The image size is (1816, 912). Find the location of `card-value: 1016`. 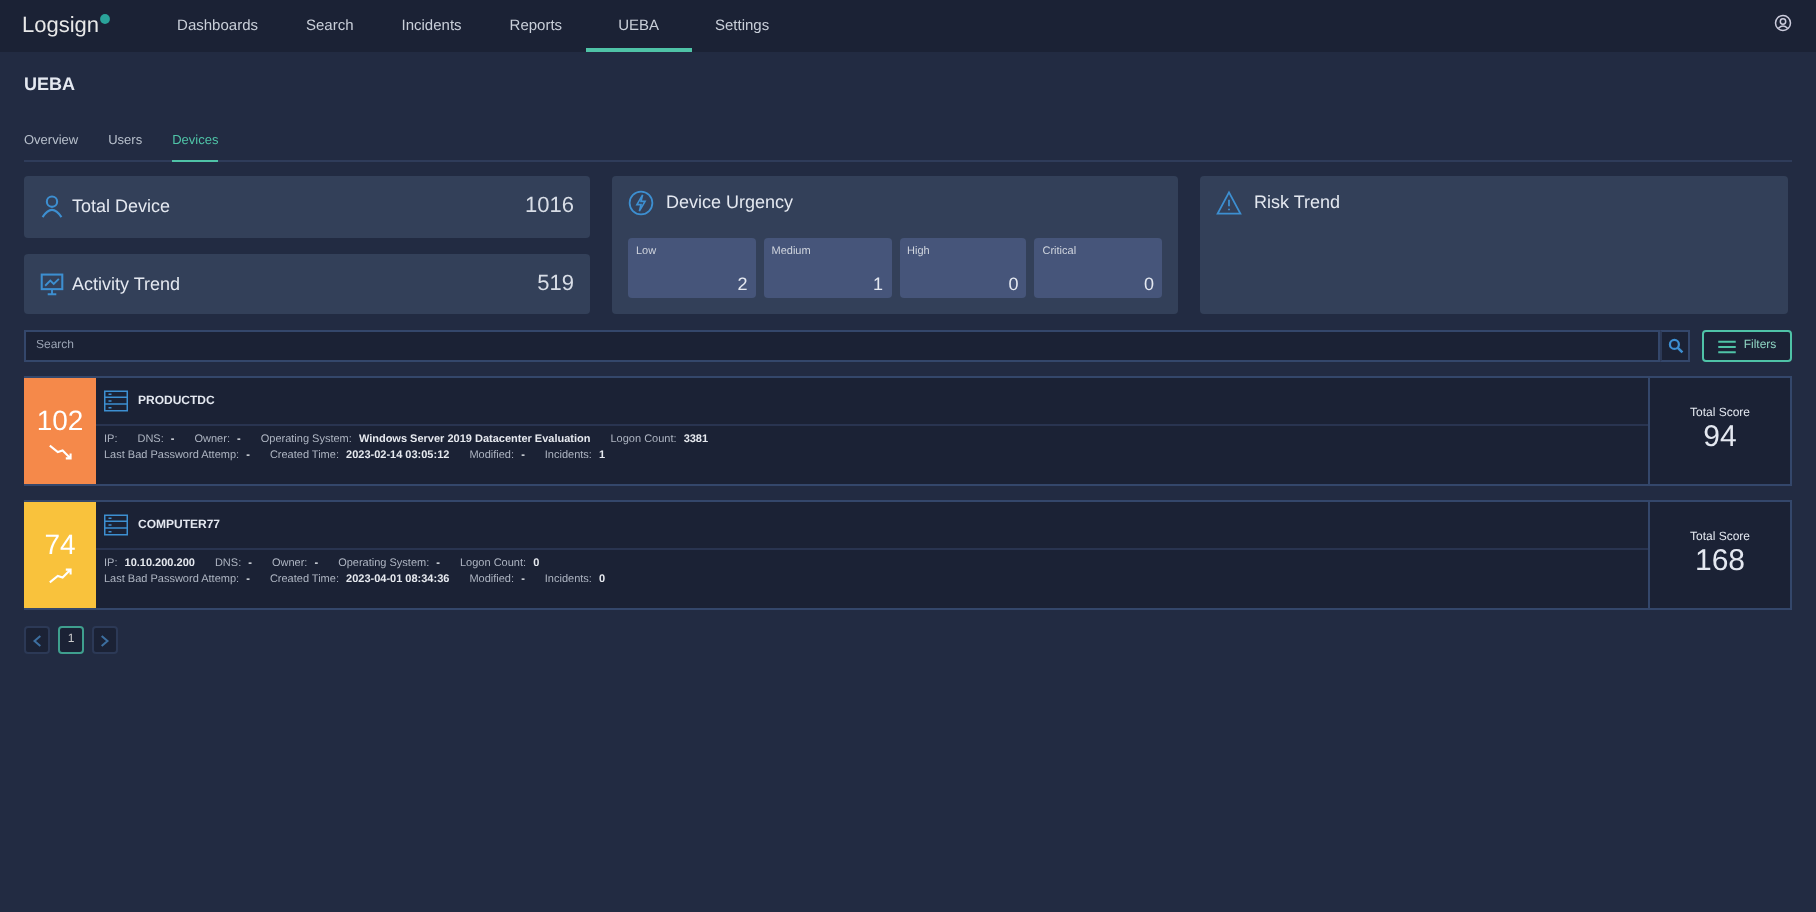

card-value: 1016 is located at coordinates (549, 206).